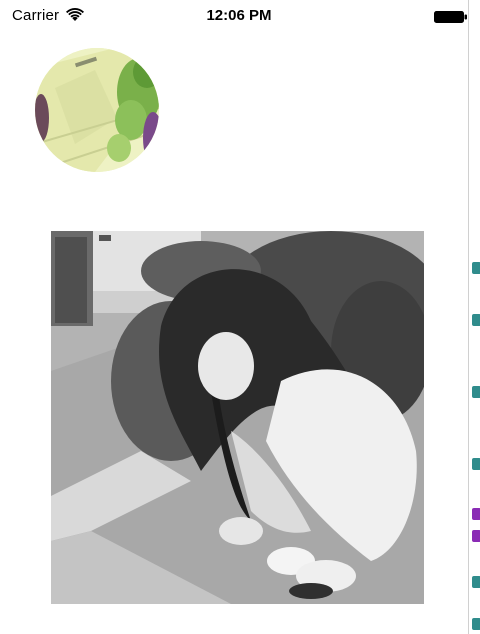 This screenshot has width=480, height=634. What do you see at coordinates (97, 110) in the screenshot?
I see `circular-avatar-image` at bounding box center [97, 110].